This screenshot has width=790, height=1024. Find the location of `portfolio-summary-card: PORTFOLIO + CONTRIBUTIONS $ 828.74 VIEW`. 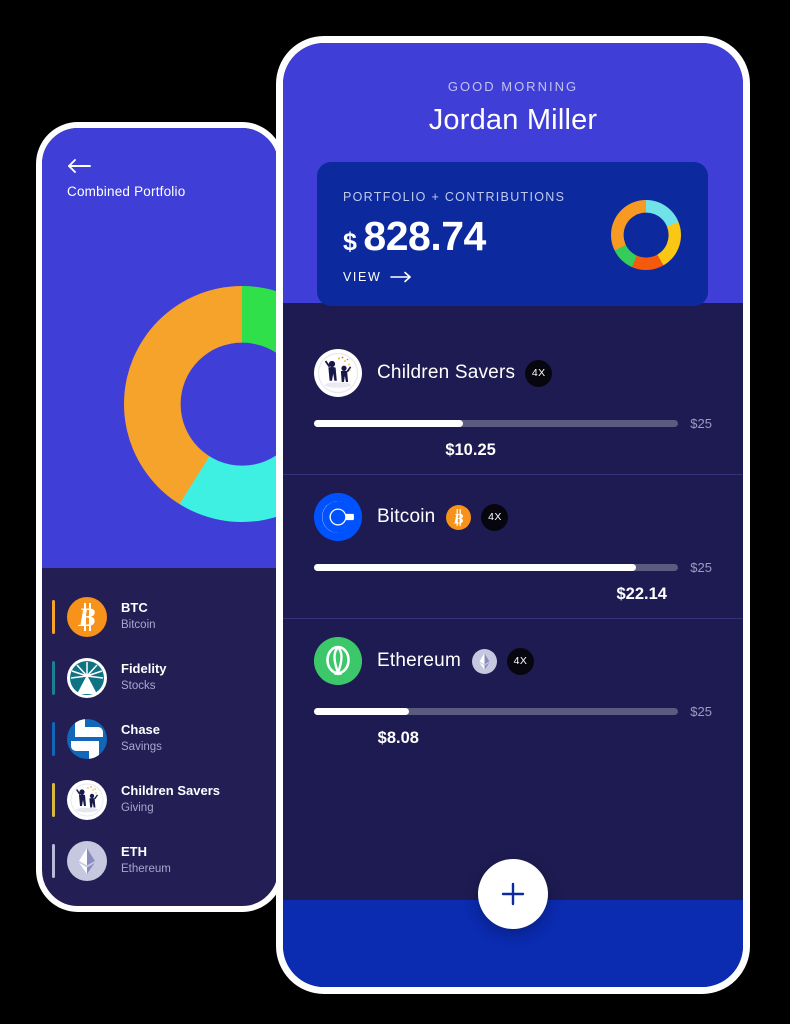

portfolio-summary-card: PORTFOLIO + CONTRIBUTIONS $ 828.74 VIEW is located at coordinates (512, 234).